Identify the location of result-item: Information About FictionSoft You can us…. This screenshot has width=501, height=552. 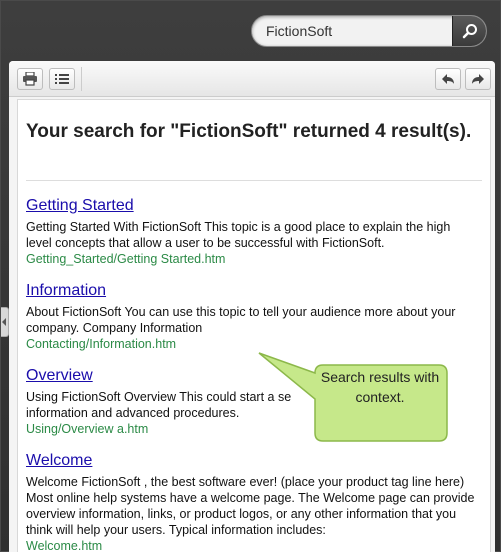
(251, 316).